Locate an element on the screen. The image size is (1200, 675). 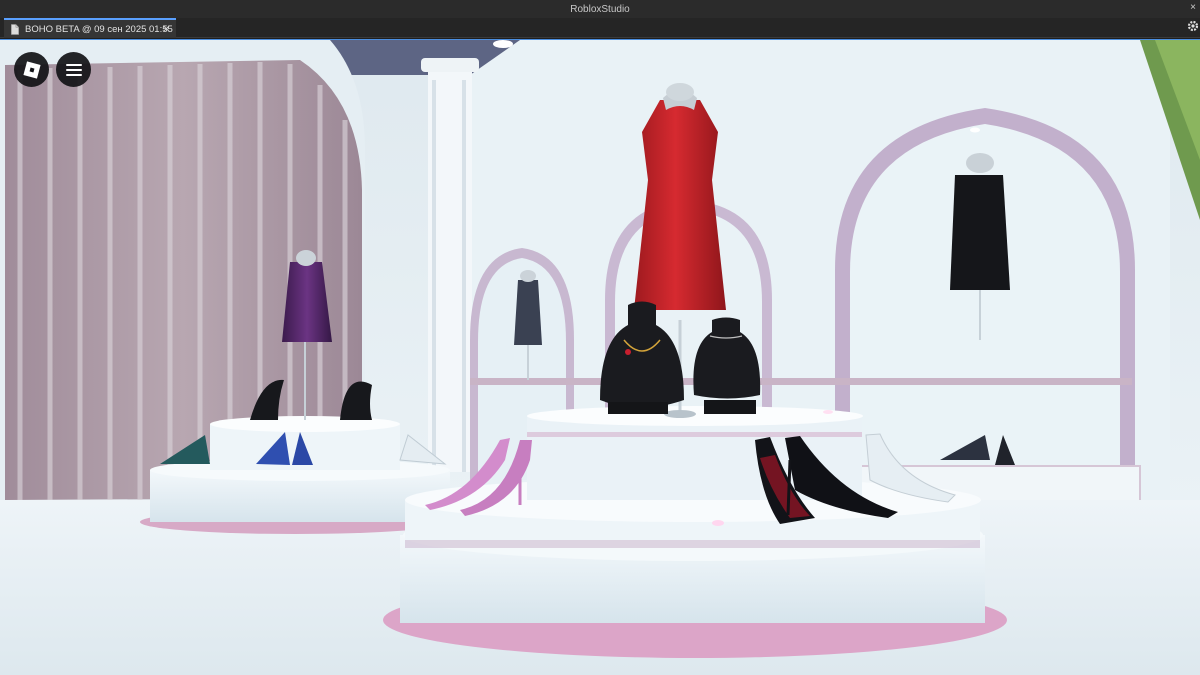
tab-label: BOHO BETA @ 09 сен 2025 01:55 is located at coordinates (99, 29).